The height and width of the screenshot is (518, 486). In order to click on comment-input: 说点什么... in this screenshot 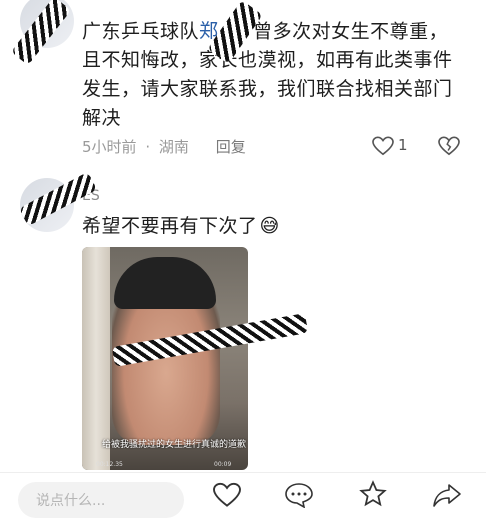, I will do `click(101, 500)`.